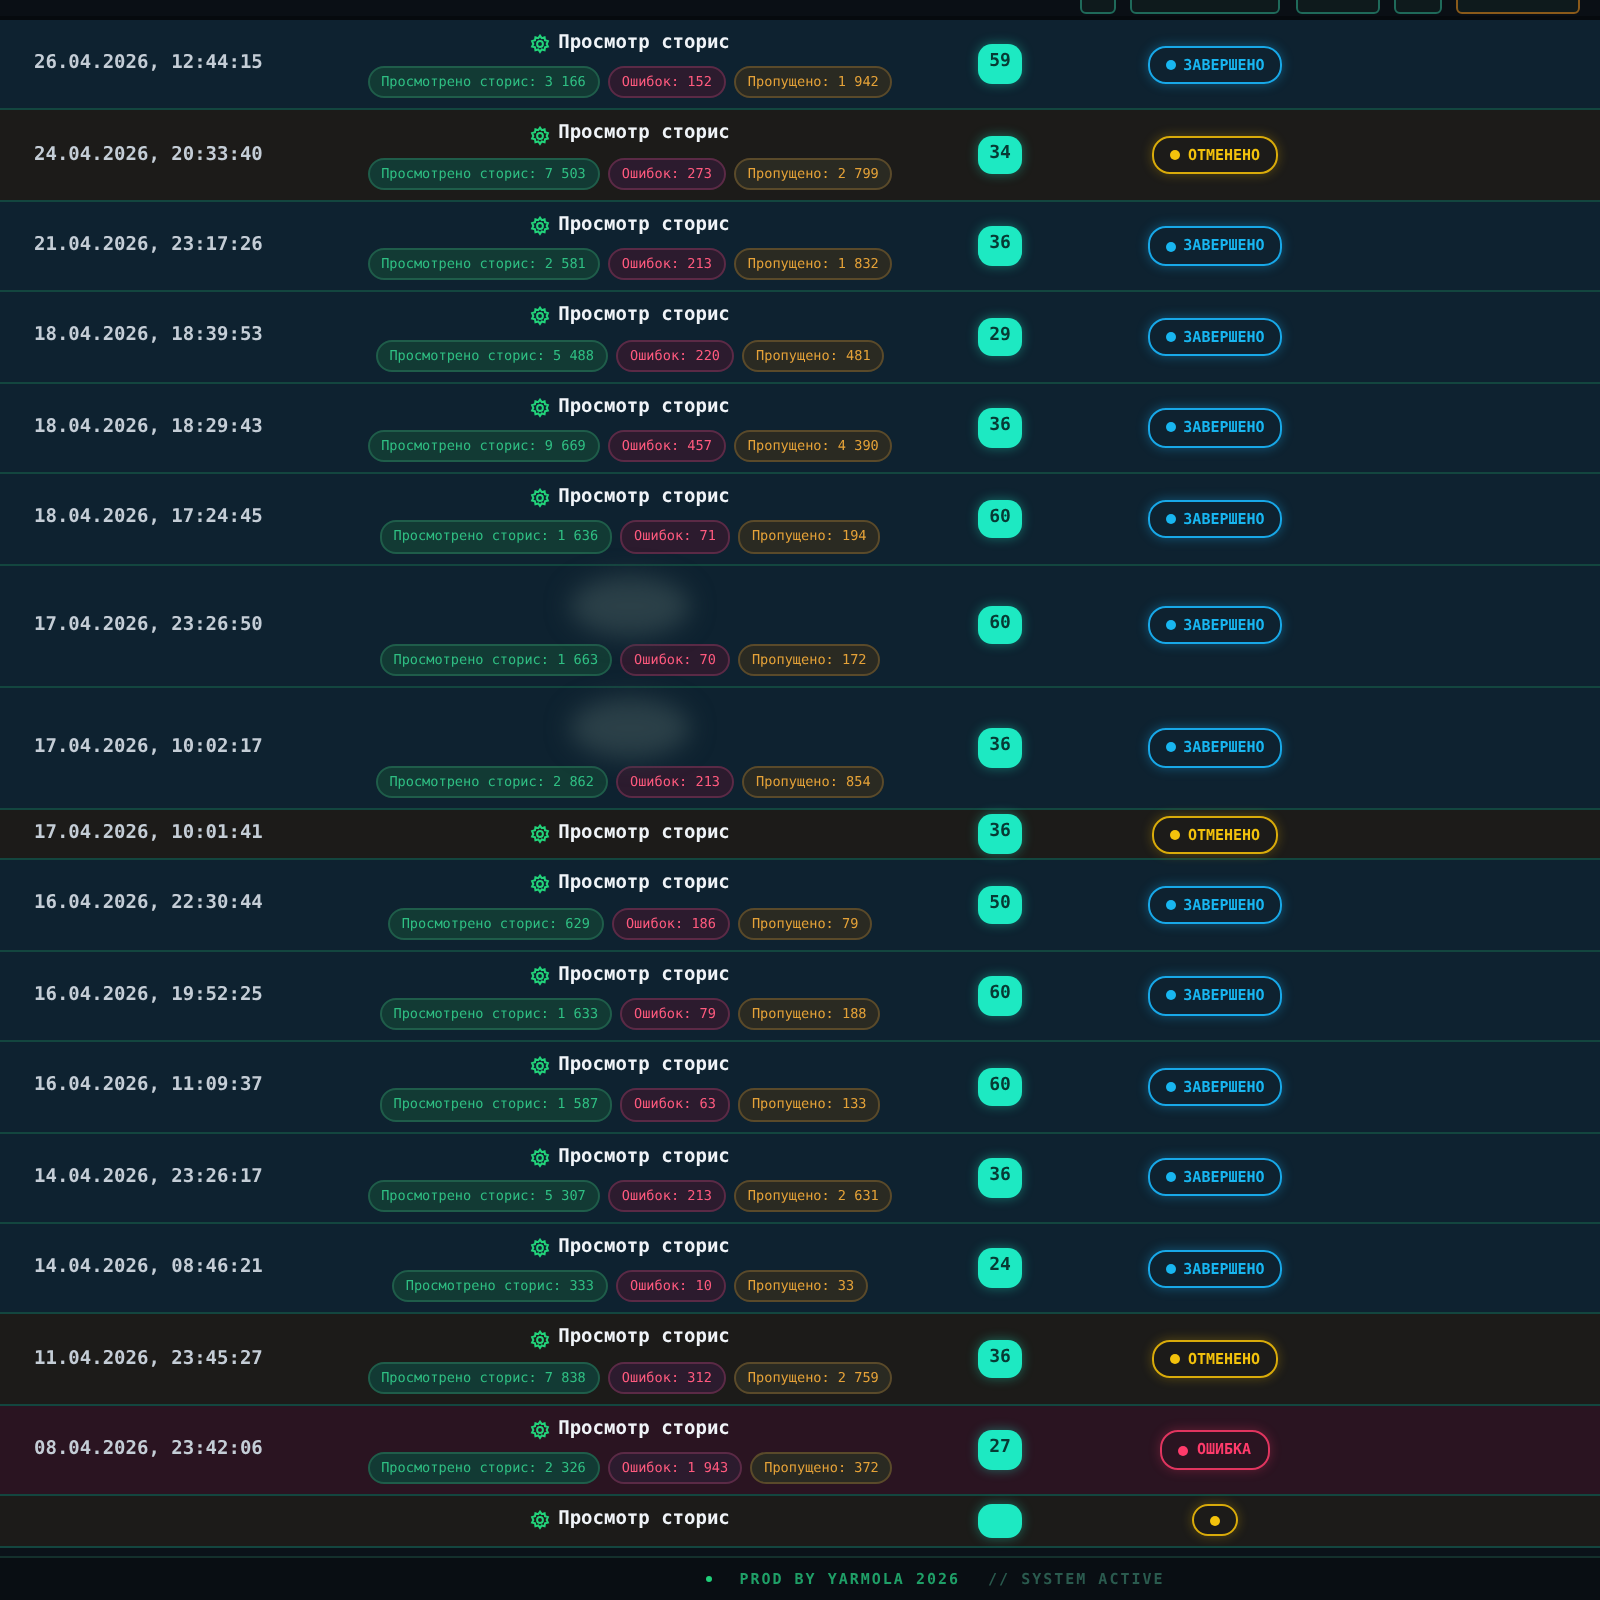  Describe the element at coordinates (1000, 337) in the screenshot. I see `count-badge: 29` at that location.